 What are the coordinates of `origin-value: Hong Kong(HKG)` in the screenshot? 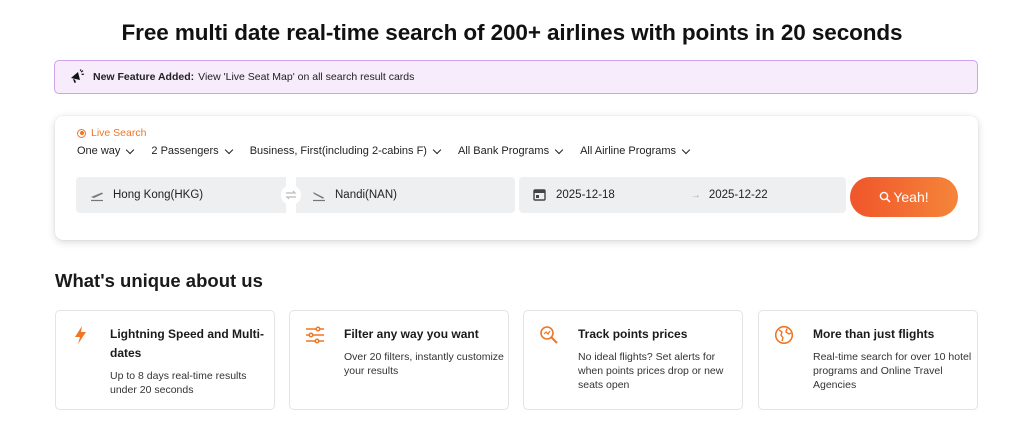 It's located at (158, 195).